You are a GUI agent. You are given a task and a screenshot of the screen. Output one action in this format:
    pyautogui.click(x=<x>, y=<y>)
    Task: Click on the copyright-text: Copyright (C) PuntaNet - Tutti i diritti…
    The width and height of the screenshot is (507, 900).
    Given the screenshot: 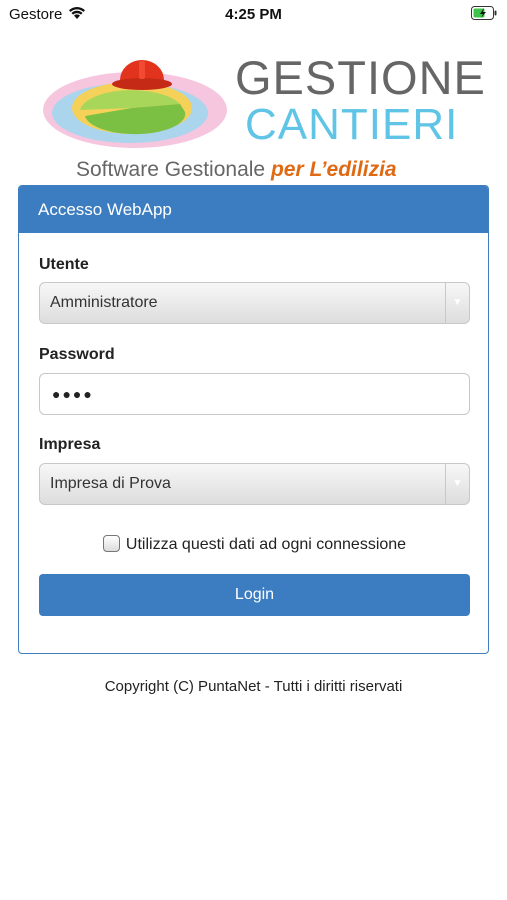 What is the action you would take?
    pyautogui.click(x=253, y=686)
    